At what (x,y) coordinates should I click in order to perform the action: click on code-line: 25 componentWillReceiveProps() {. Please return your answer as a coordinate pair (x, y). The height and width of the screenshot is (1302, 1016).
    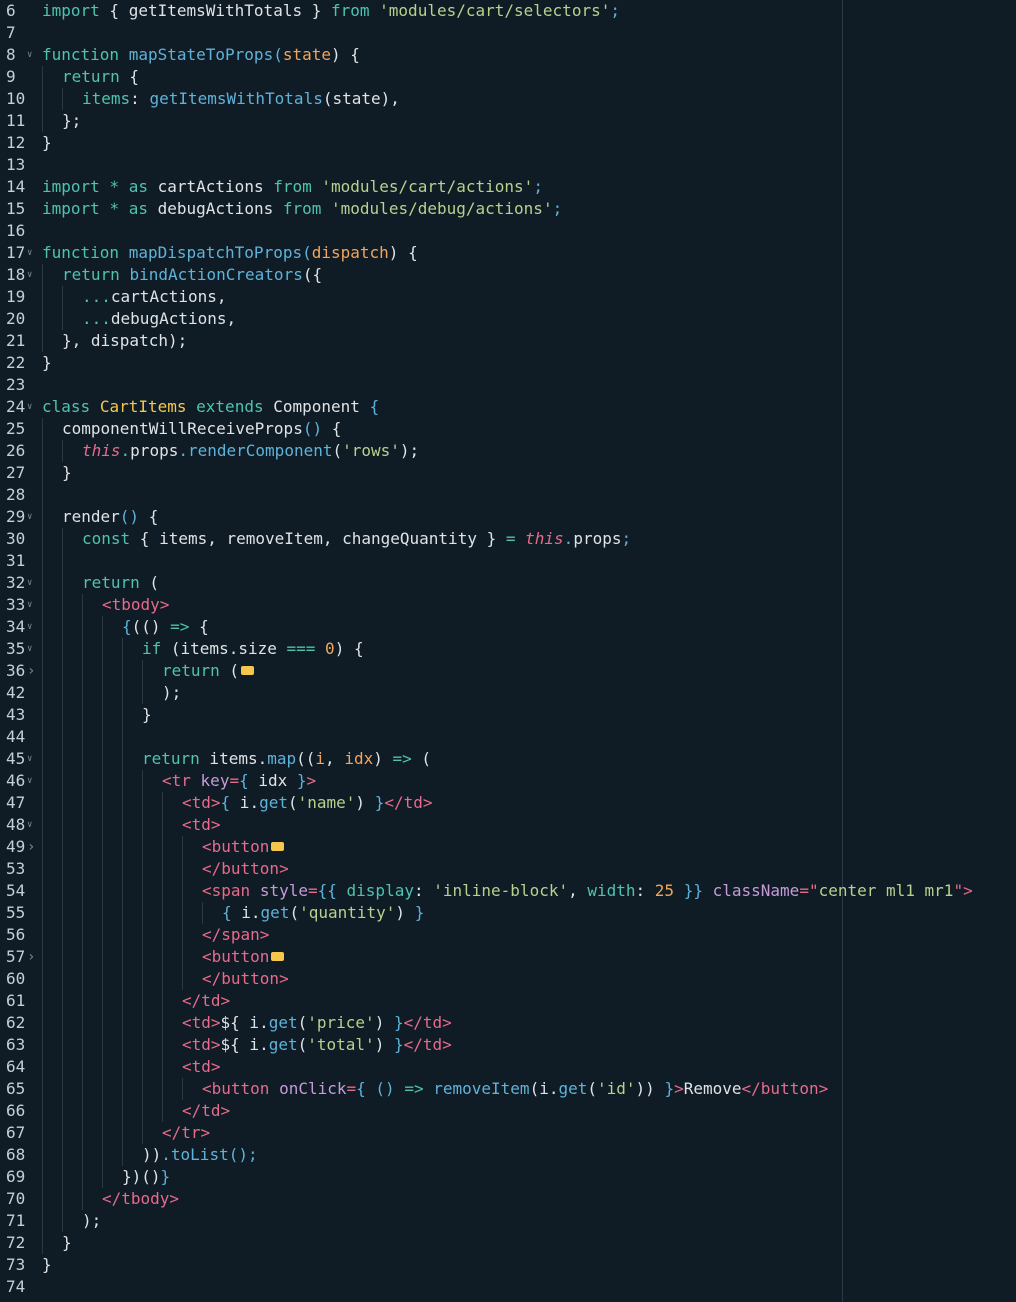
    Looking at the image, I should click on (508, 429).